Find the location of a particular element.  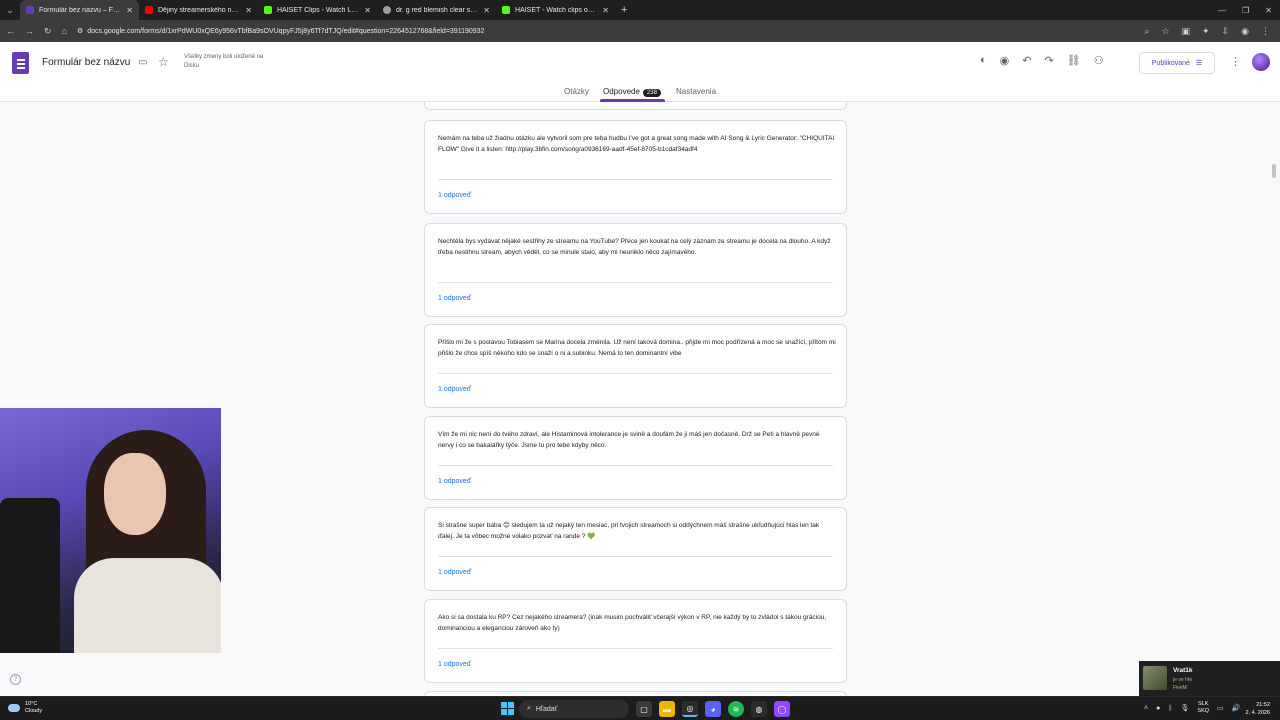

home-icon: ⌂ is located at coordinates (64, 31).